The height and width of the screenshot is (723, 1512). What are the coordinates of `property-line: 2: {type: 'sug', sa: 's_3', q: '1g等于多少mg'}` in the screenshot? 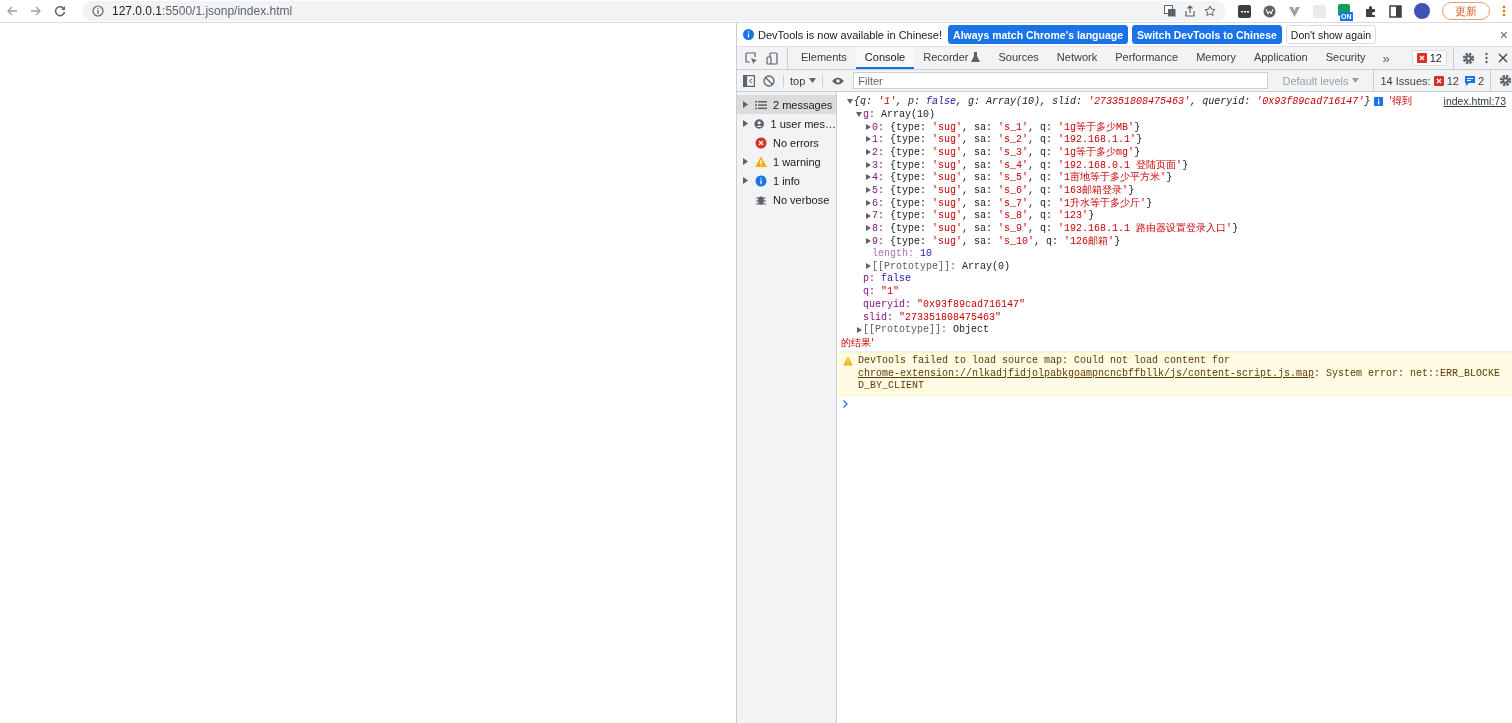 It's located at (1006, 153).